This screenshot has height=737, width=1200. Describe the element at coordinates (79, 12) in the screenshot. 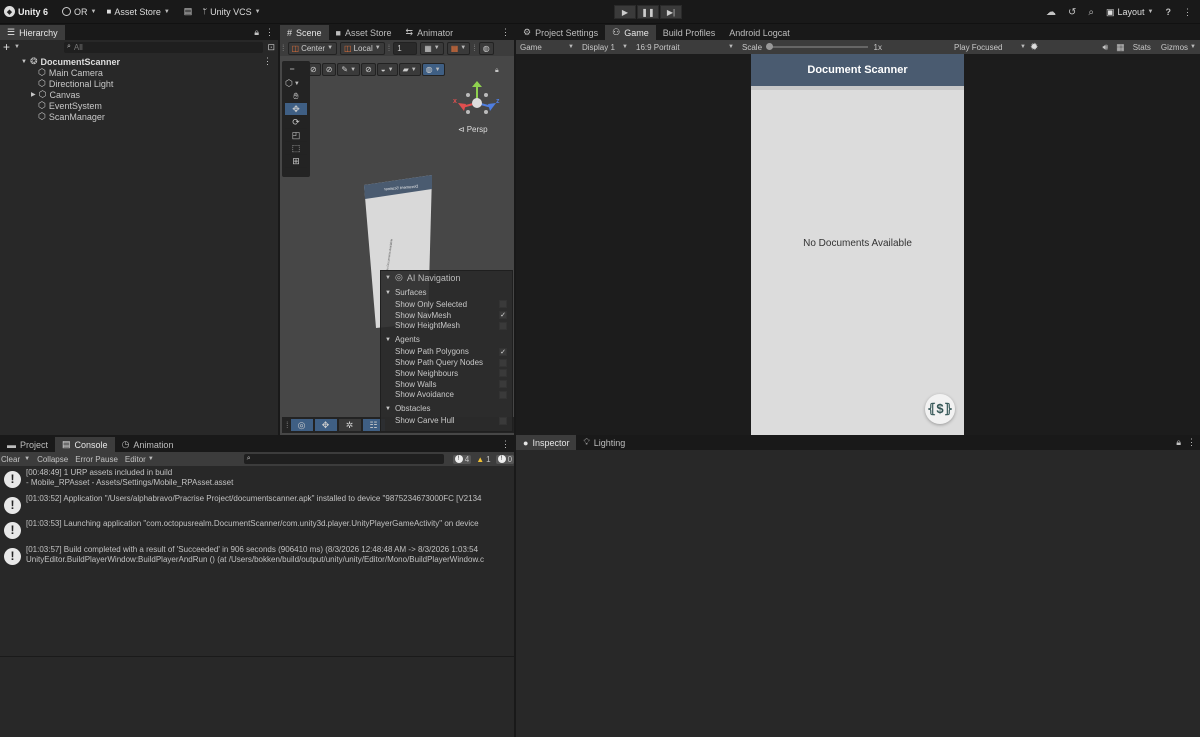

I see `account-dropdown: OR ▼` at that location.